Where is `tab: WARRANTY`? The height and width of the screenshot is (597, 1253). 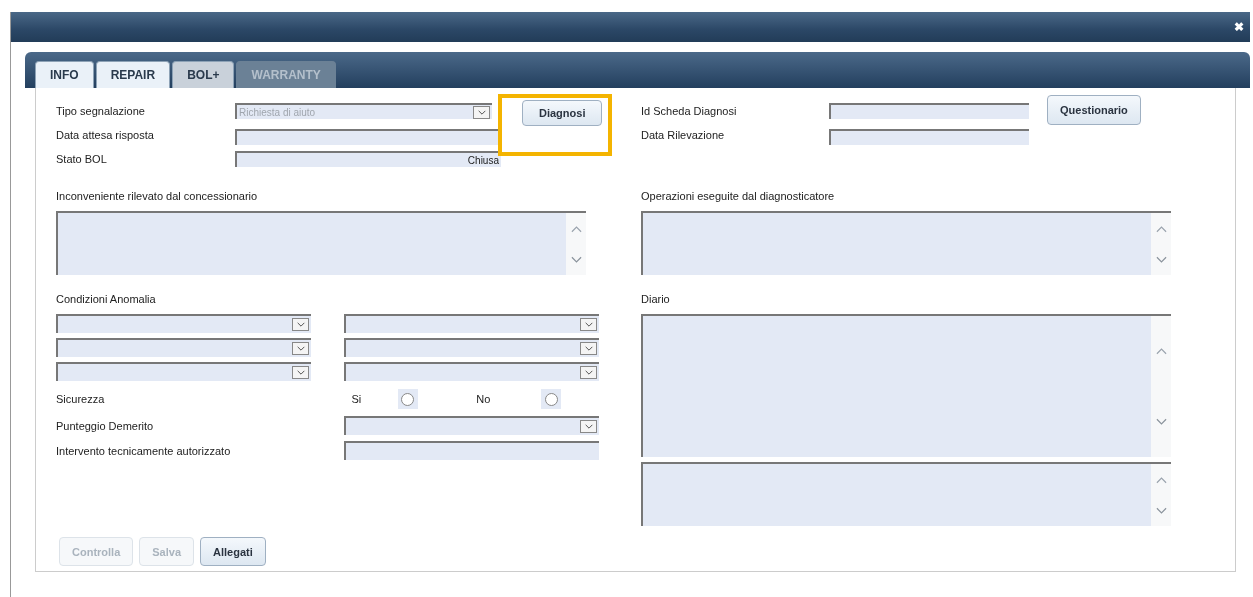
tab: WARRANTY is located at coordinates (286, 74).